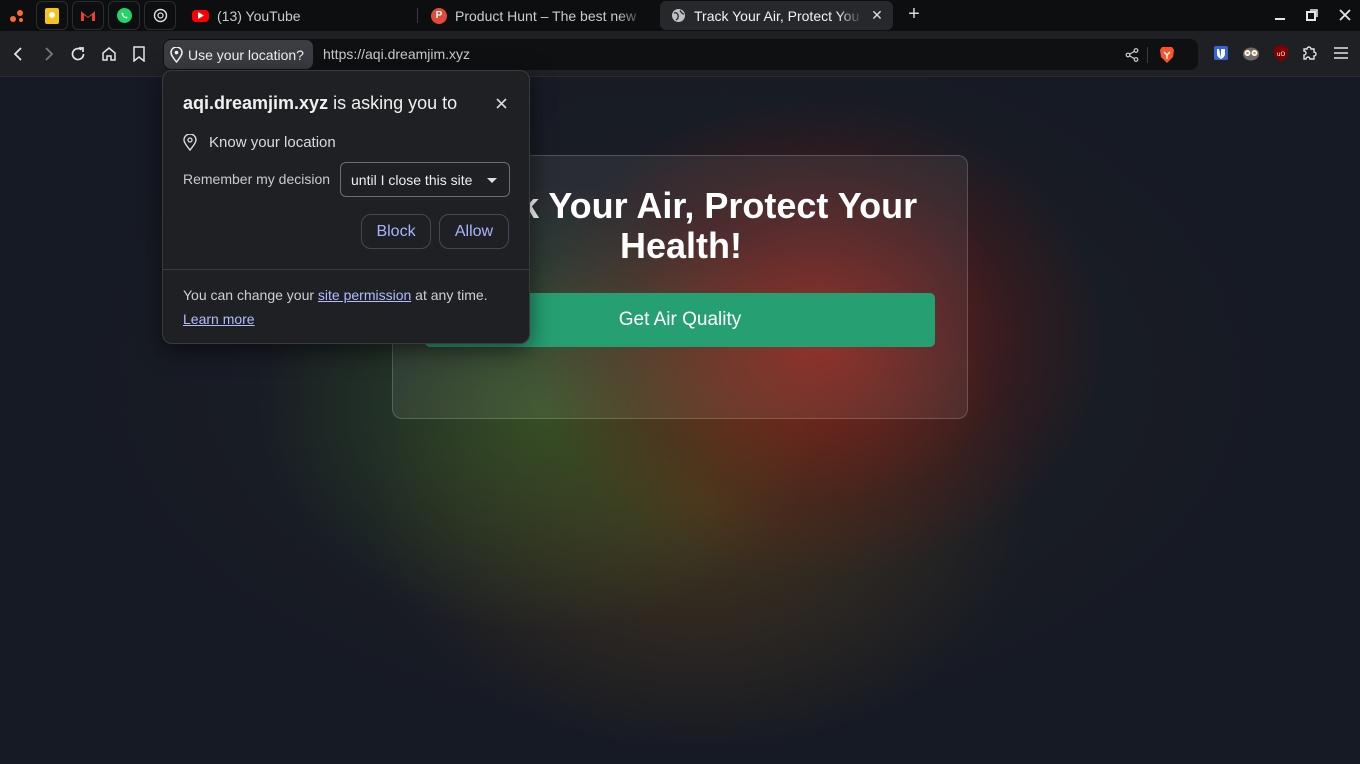 The width and height of the screenshot is (1360, 764). I want to click on tab-separator, so click(417, 15).